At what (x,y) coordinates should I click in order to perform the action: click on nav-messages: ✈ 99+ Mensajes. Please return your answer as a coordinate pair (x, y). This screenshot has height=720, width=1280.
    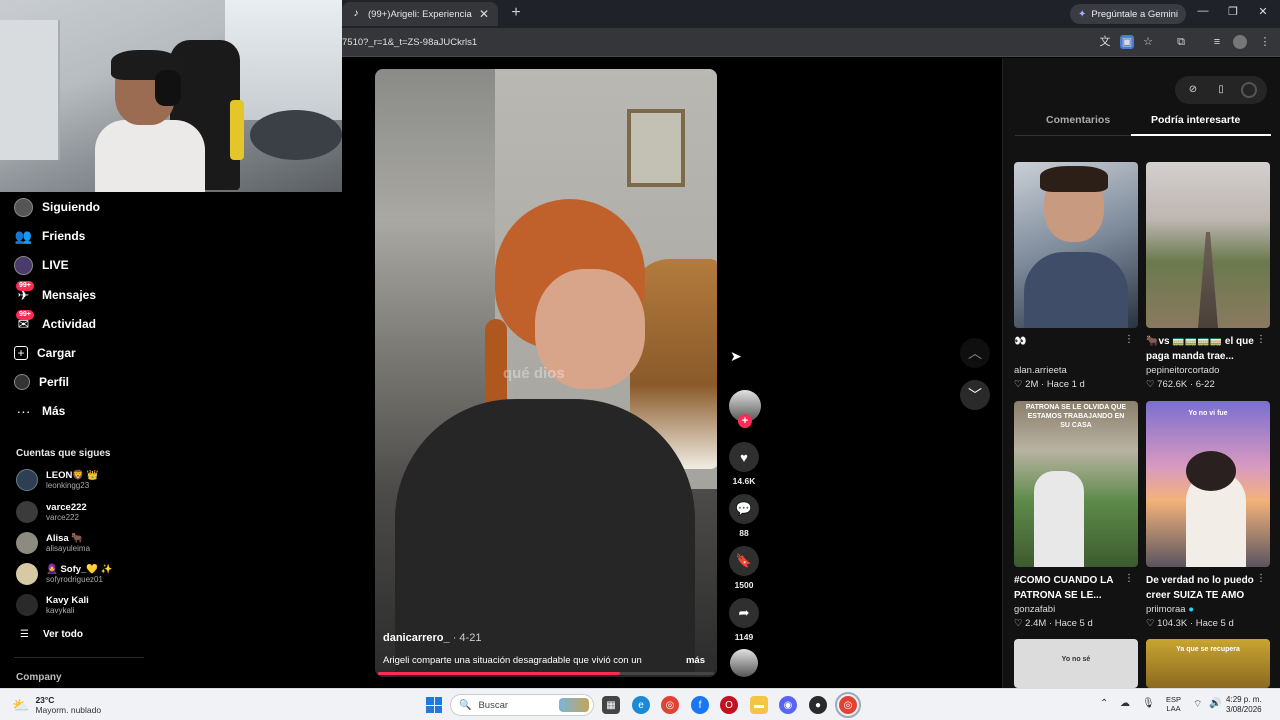
    Looking at the image, I should click on (55, 293).